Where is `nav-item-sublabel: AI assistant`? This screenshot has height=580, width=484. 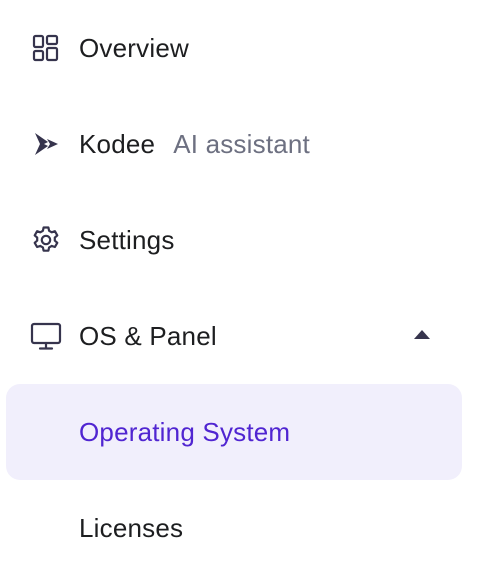
nav-item-sublabel: AI assistant is located at coordinates (241, 144).